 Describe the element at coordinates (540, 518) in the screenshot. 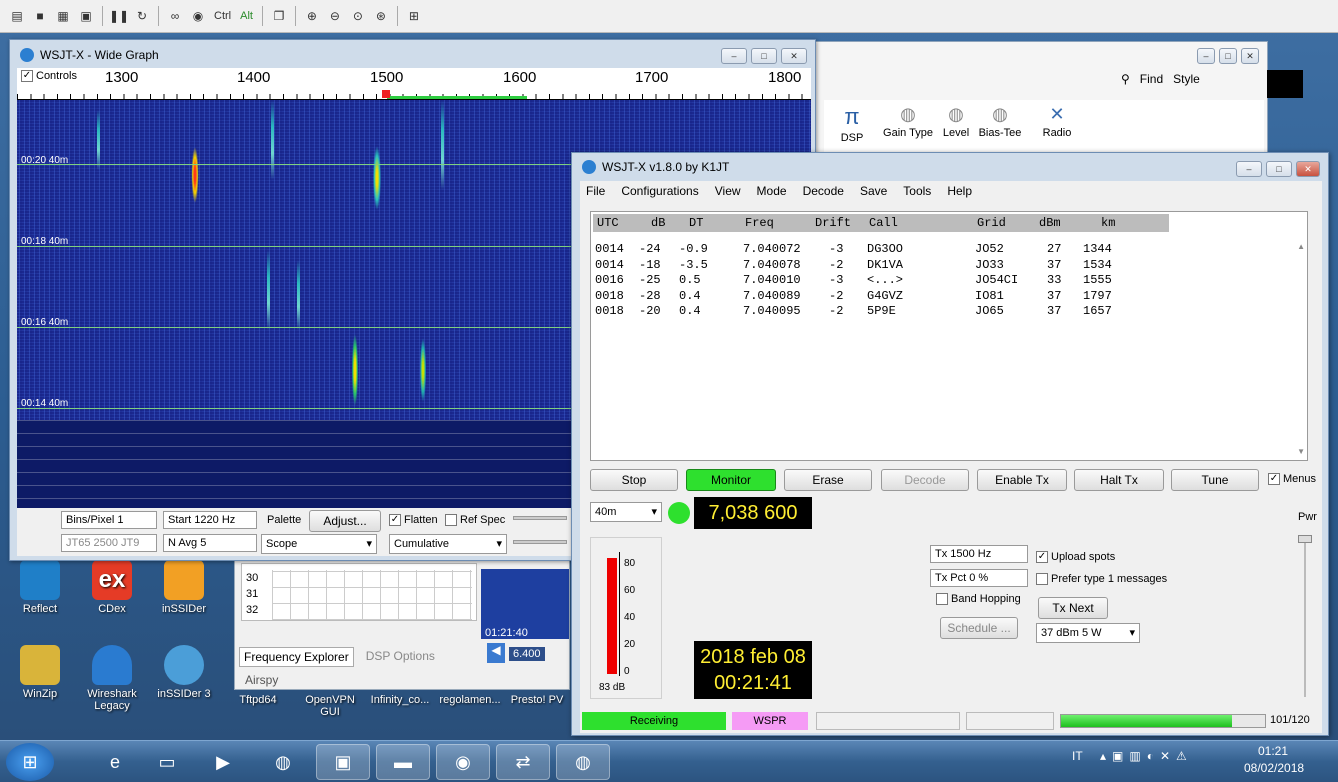

I see `gain-slider` at that location.